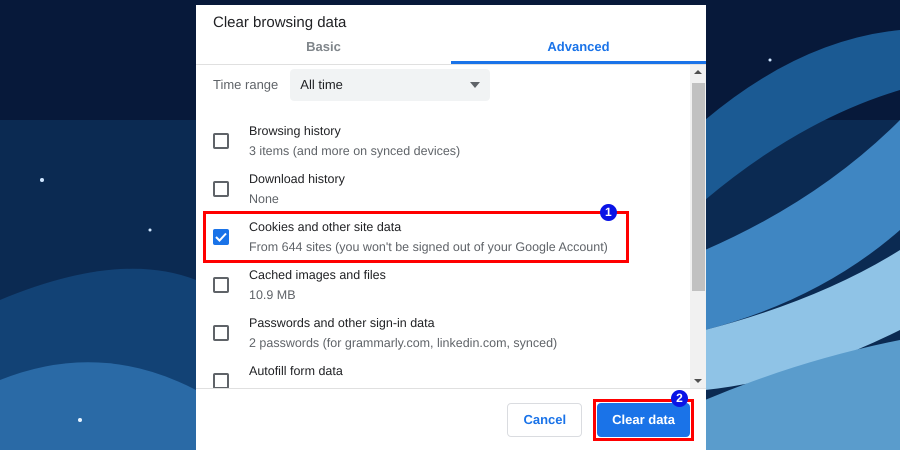  Describe the element at coordinates (428, 247) in the screenshot. I see `item-detail: From 644 sites (you won't be signed out of your Google Account)` at that location.